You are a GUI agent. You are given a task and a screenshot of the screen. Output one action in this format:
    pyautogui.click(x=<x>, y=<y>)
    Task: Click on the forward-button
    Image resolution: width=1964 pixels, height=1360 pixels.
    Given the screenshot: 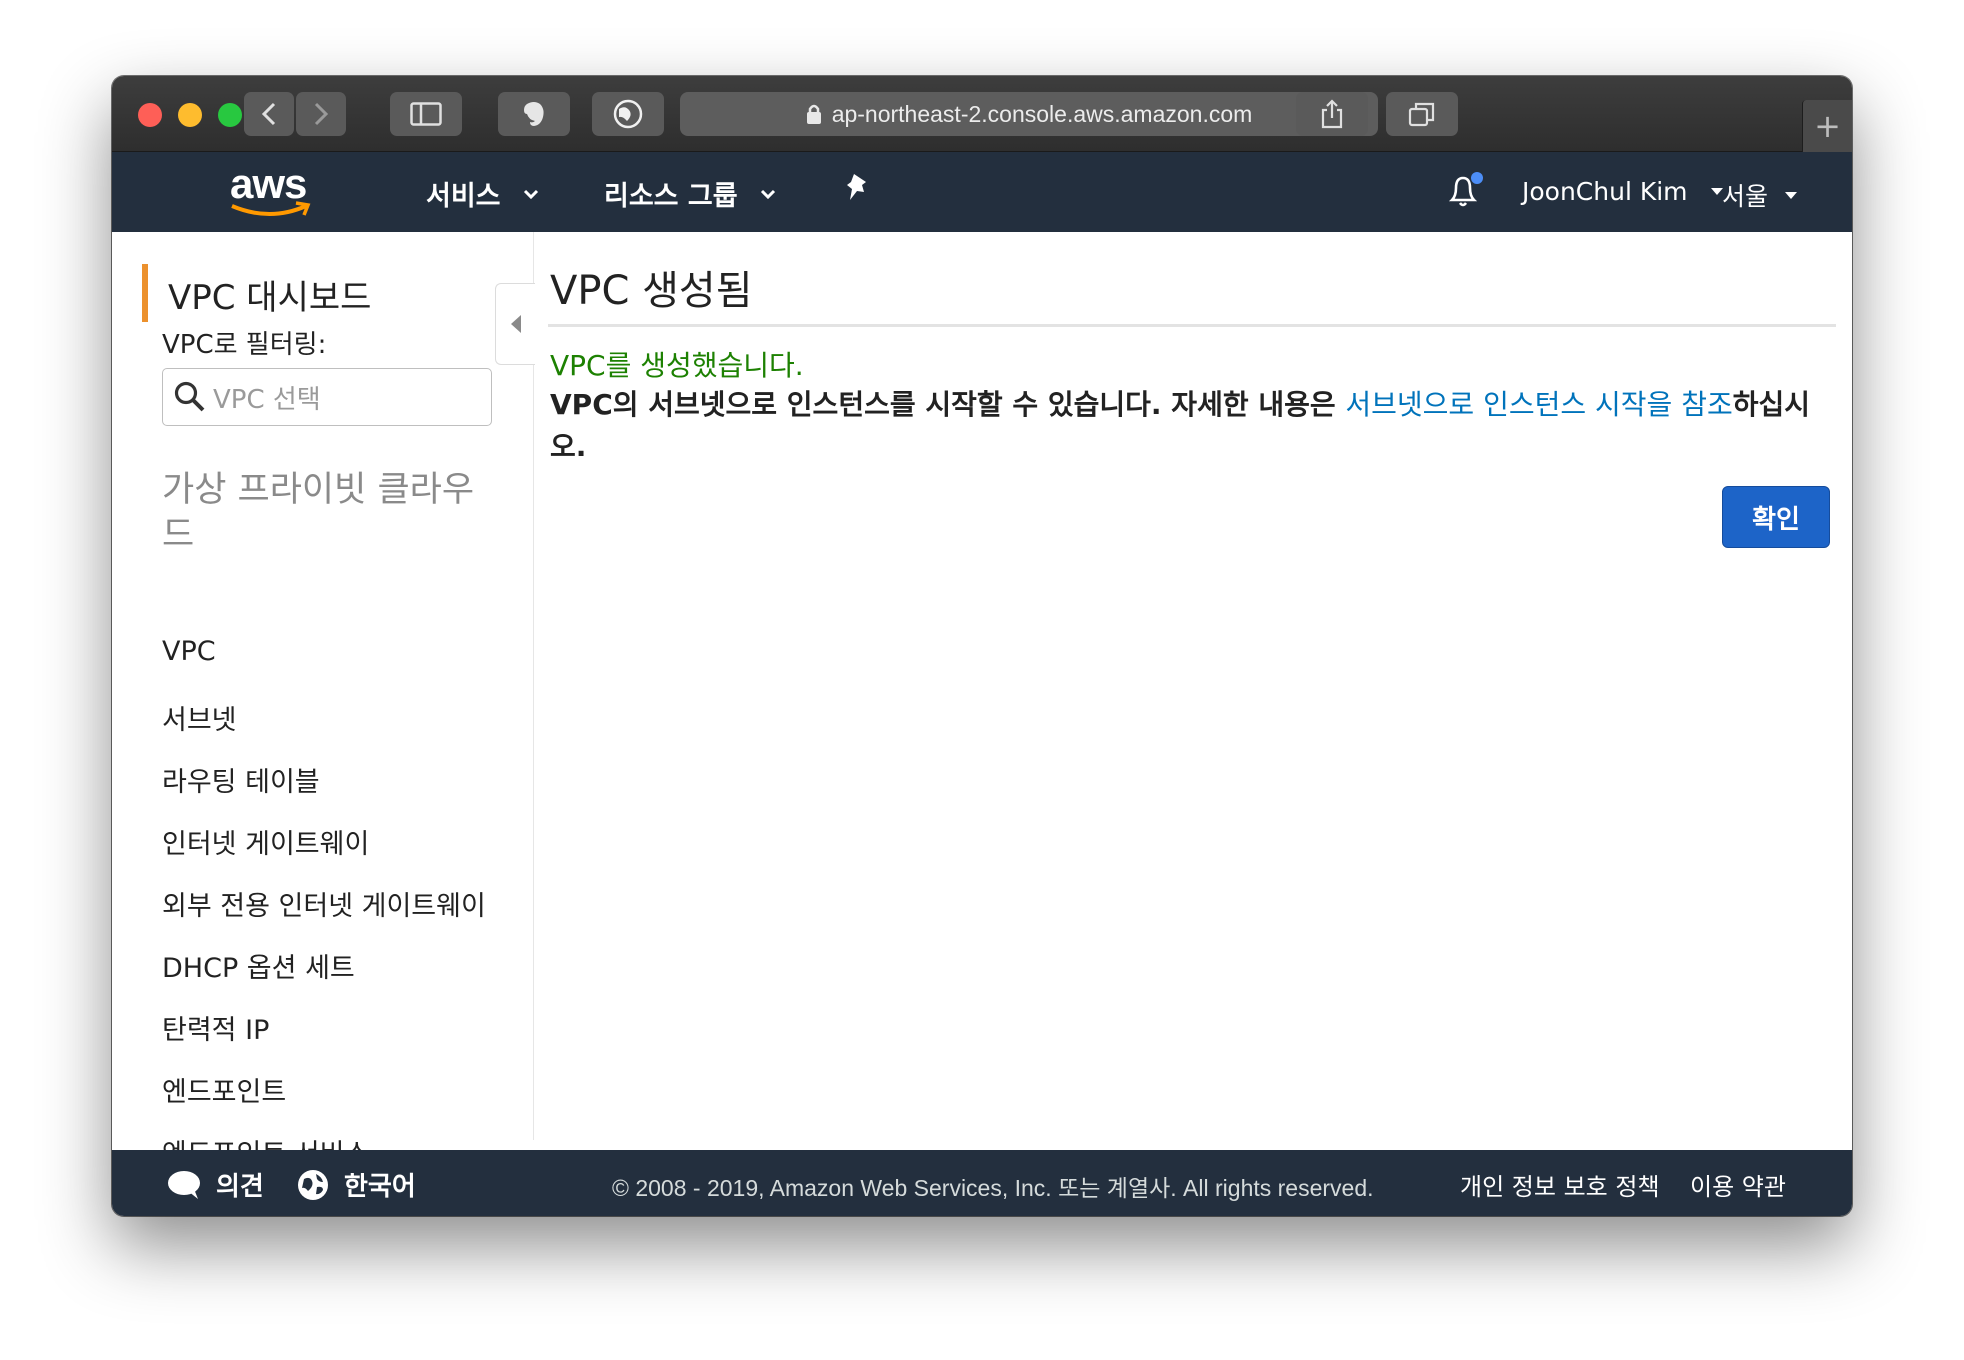 What is the action you would take?
    pyautogui.click(x=321, y=114)
    